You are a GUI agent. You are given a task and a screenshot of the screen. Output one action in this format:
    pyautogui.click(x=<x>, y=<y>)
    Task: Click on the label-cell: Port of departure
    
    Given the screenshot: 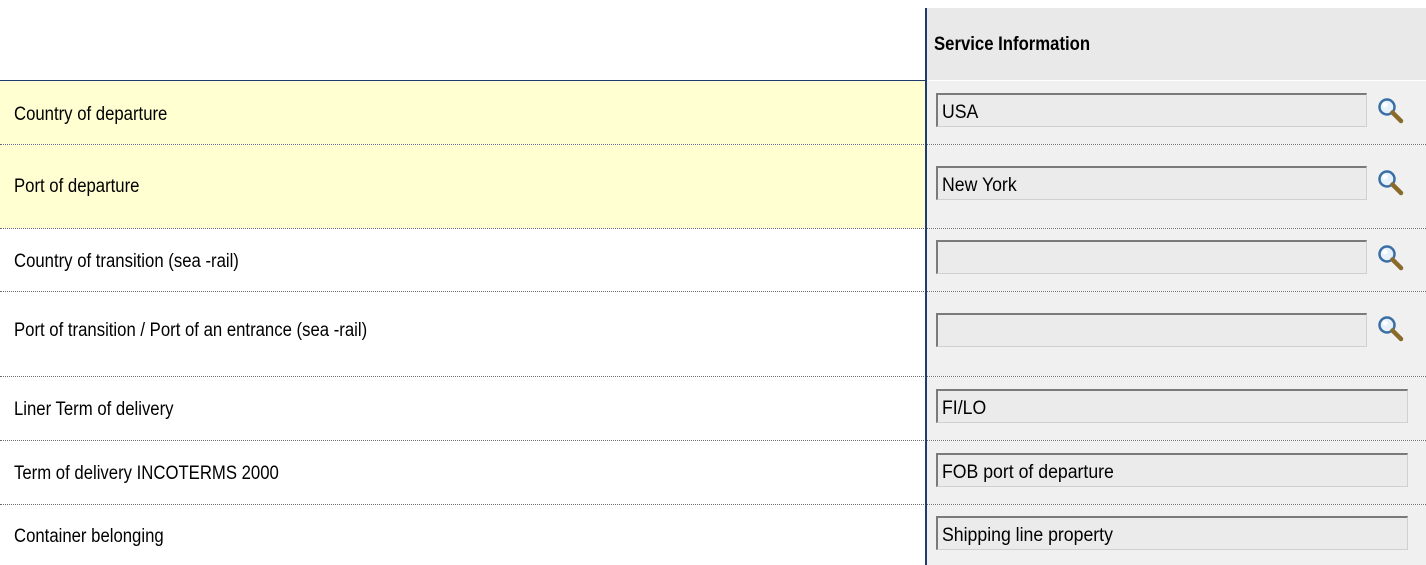 What is the action you would take?
    pyautogui.click(x=462, y=186)
    